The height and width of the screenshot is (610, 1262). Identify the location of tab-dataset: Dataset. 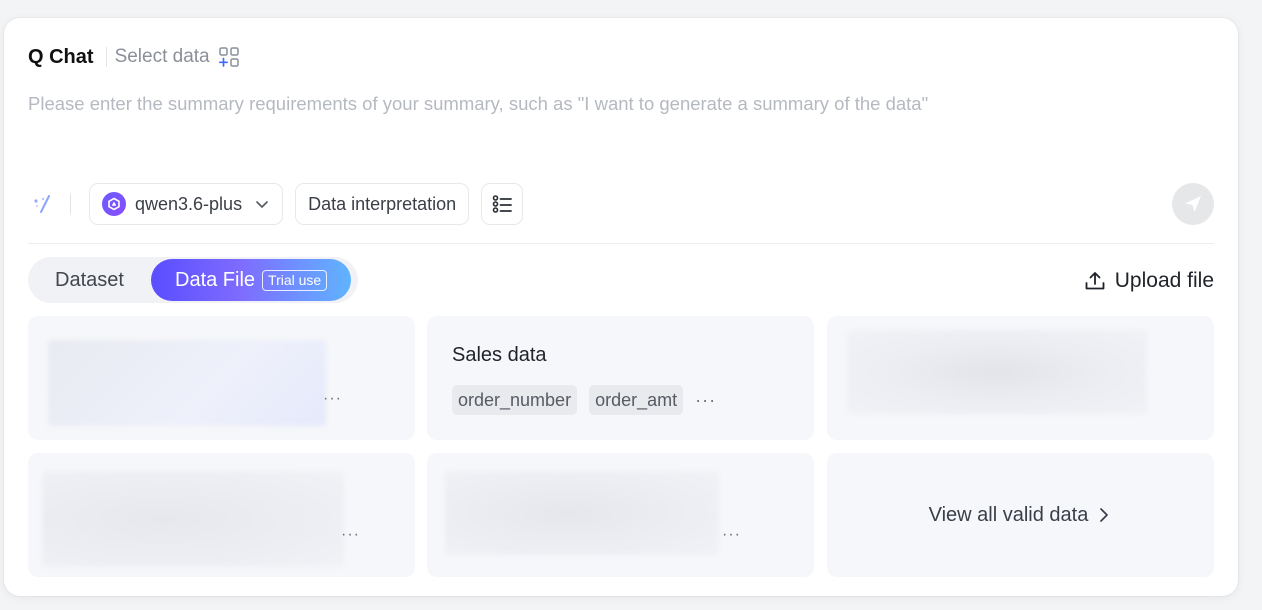
(88, 280).